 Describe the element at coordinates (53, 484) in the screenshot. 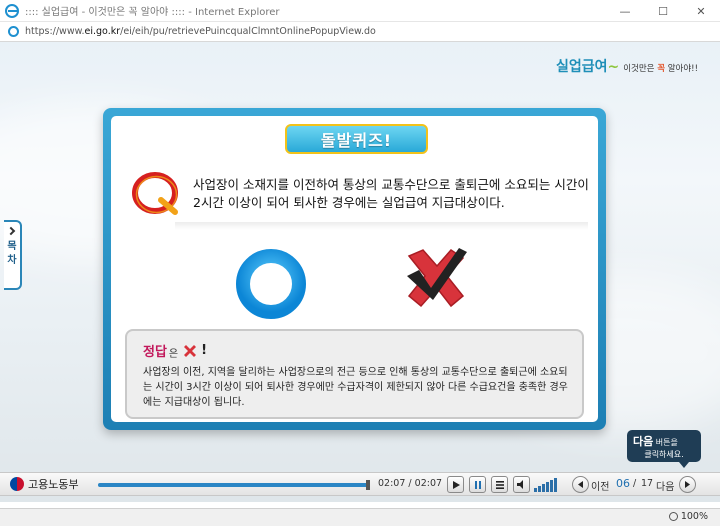

I see `org-name: 고용노동부` at that location.